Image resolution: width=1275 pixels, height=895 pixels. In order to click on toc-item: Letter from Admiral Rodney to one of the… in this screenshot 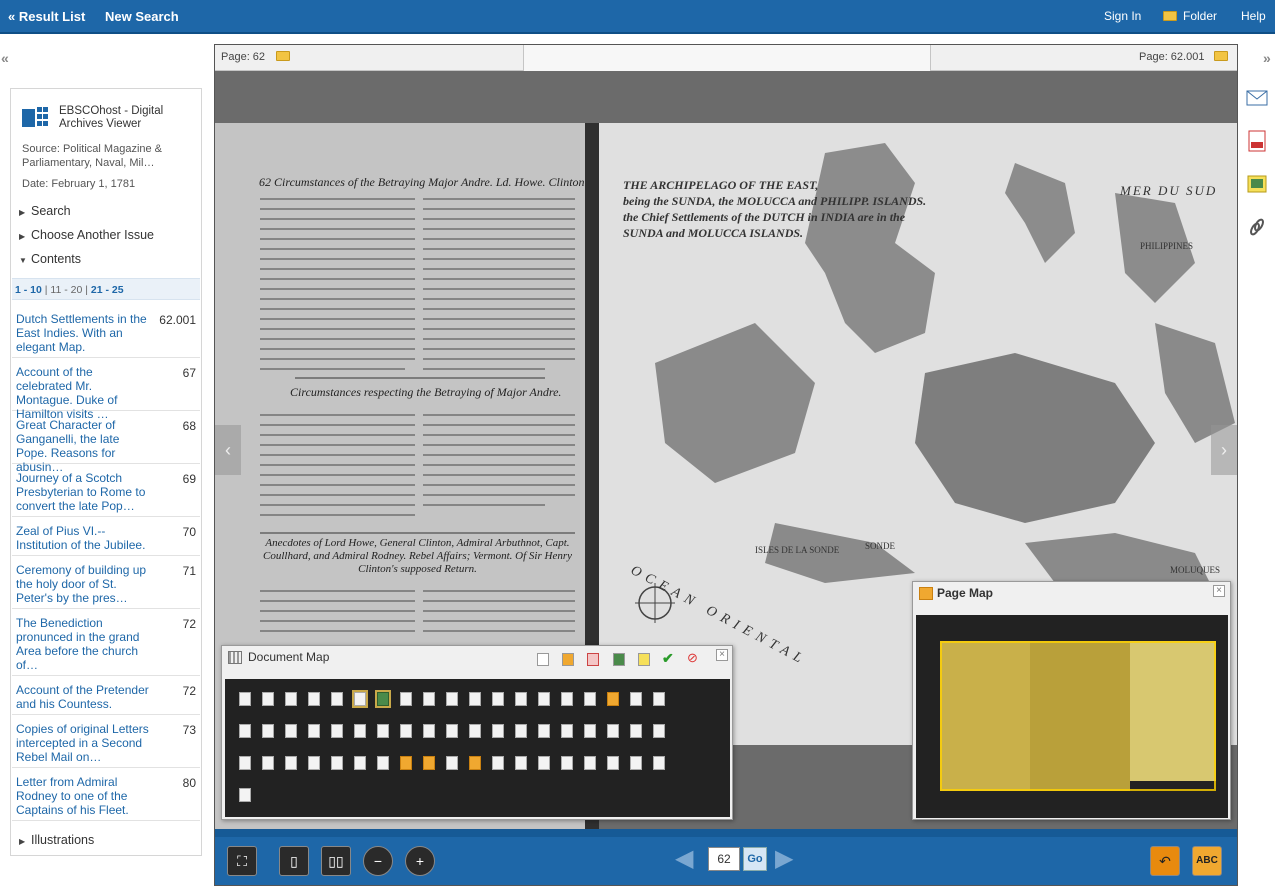, I will do `click(106, 794)`.